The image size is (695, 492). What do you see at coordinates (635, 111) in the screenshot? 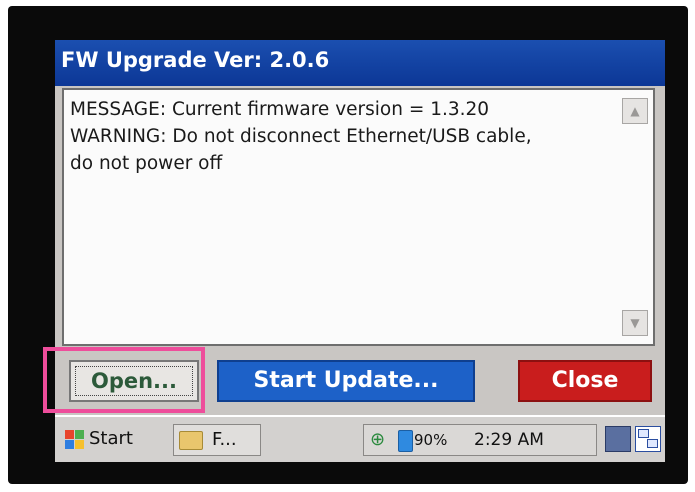
I see `scroll-up-arrow-icon: ▲` at bounding box center [635, 111].